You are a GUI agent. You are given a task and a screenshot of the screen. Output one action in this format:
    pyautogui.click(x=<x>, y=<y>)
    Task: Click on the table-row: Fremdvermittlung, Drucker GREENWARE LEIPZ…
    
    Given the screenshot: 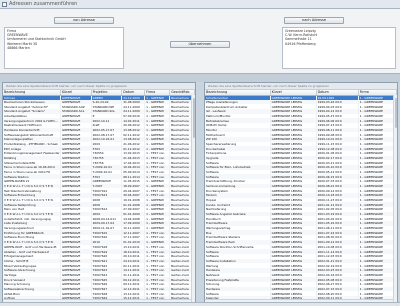 What is the action you would take?
    pyautogui.click(x=301, y=181)
    